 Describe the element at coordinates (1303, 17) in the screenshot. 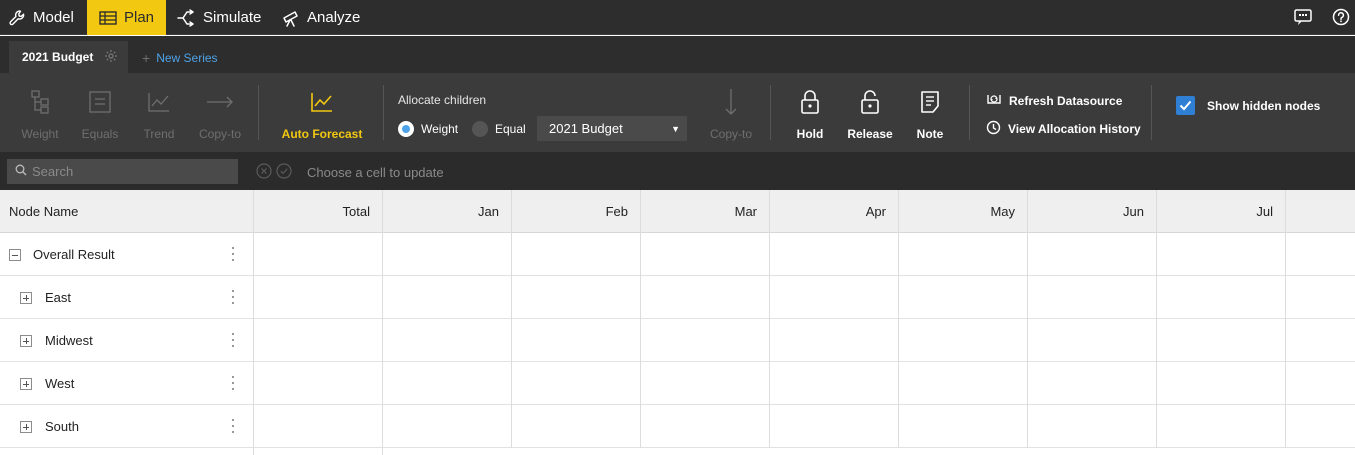

I see `comment-icon` at that location.